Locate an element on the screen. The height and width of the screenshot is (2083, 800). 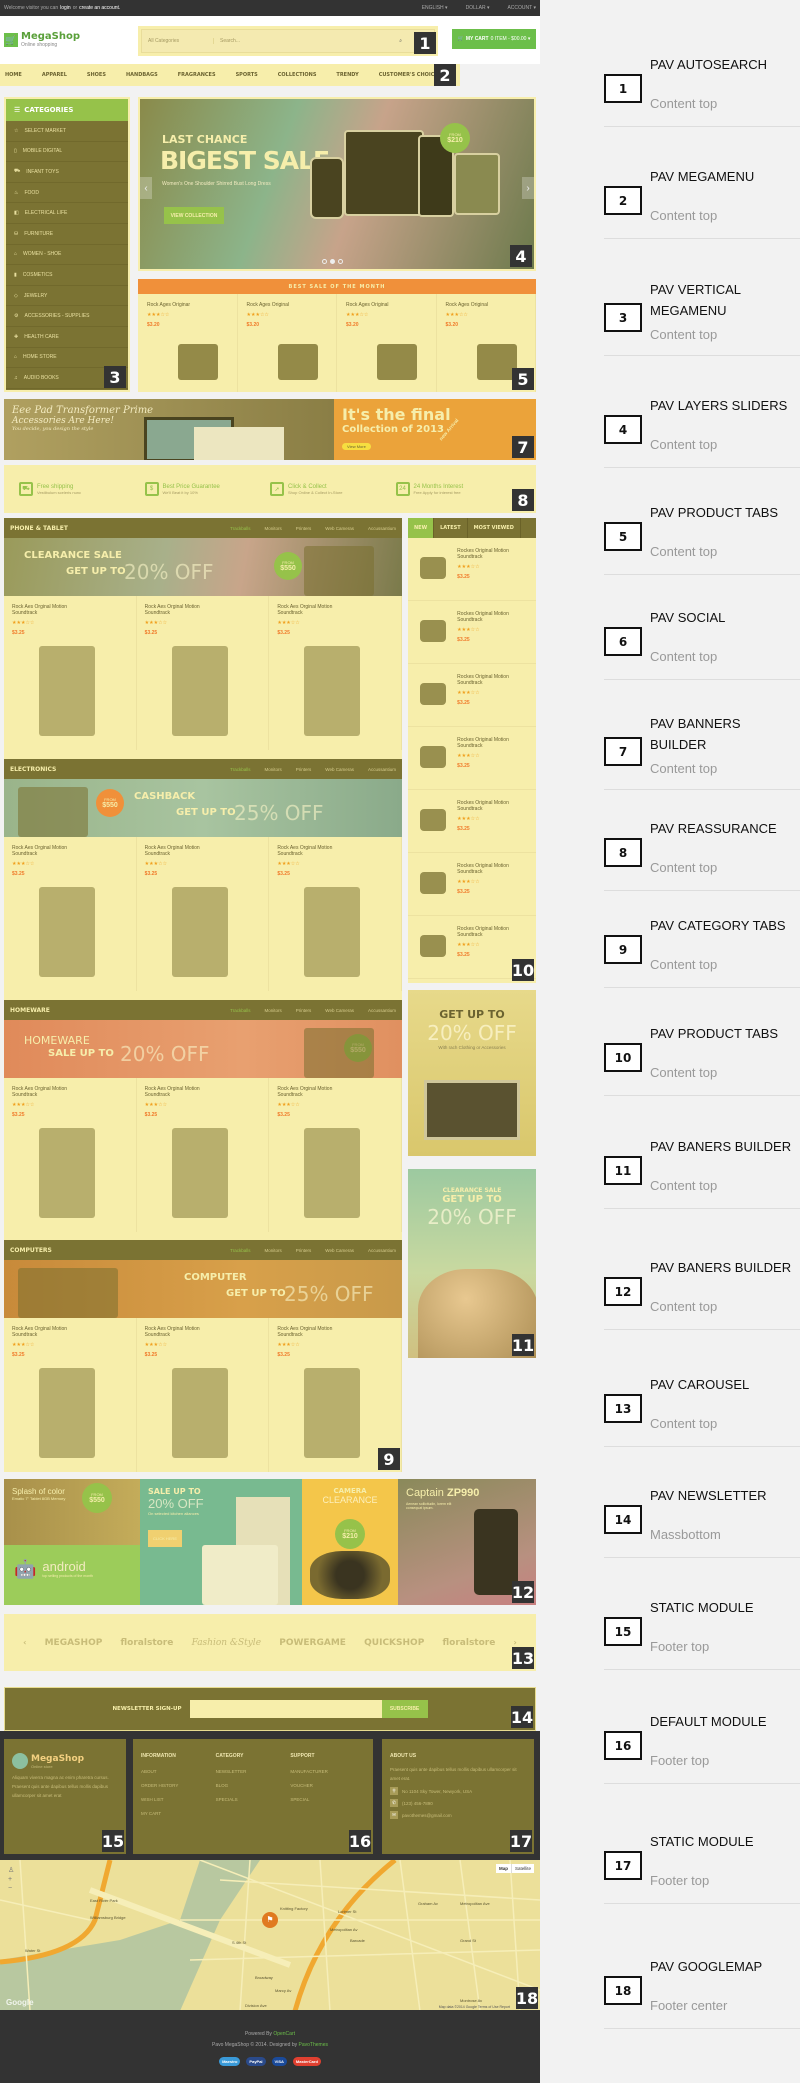
brand-logo: QUICKSHOP is located at coordinates (394, 1643).